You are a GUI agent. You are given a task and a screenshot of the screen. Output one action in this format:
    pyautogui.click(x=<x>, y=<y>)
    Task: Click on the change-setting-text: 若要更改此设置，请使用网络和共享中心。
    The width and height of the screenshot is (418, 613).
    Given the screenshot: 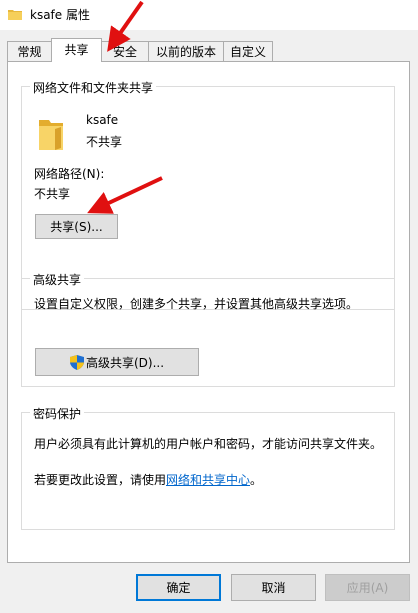 What is the action you would take?
    pyautogui.click(x=211, y=479)
    